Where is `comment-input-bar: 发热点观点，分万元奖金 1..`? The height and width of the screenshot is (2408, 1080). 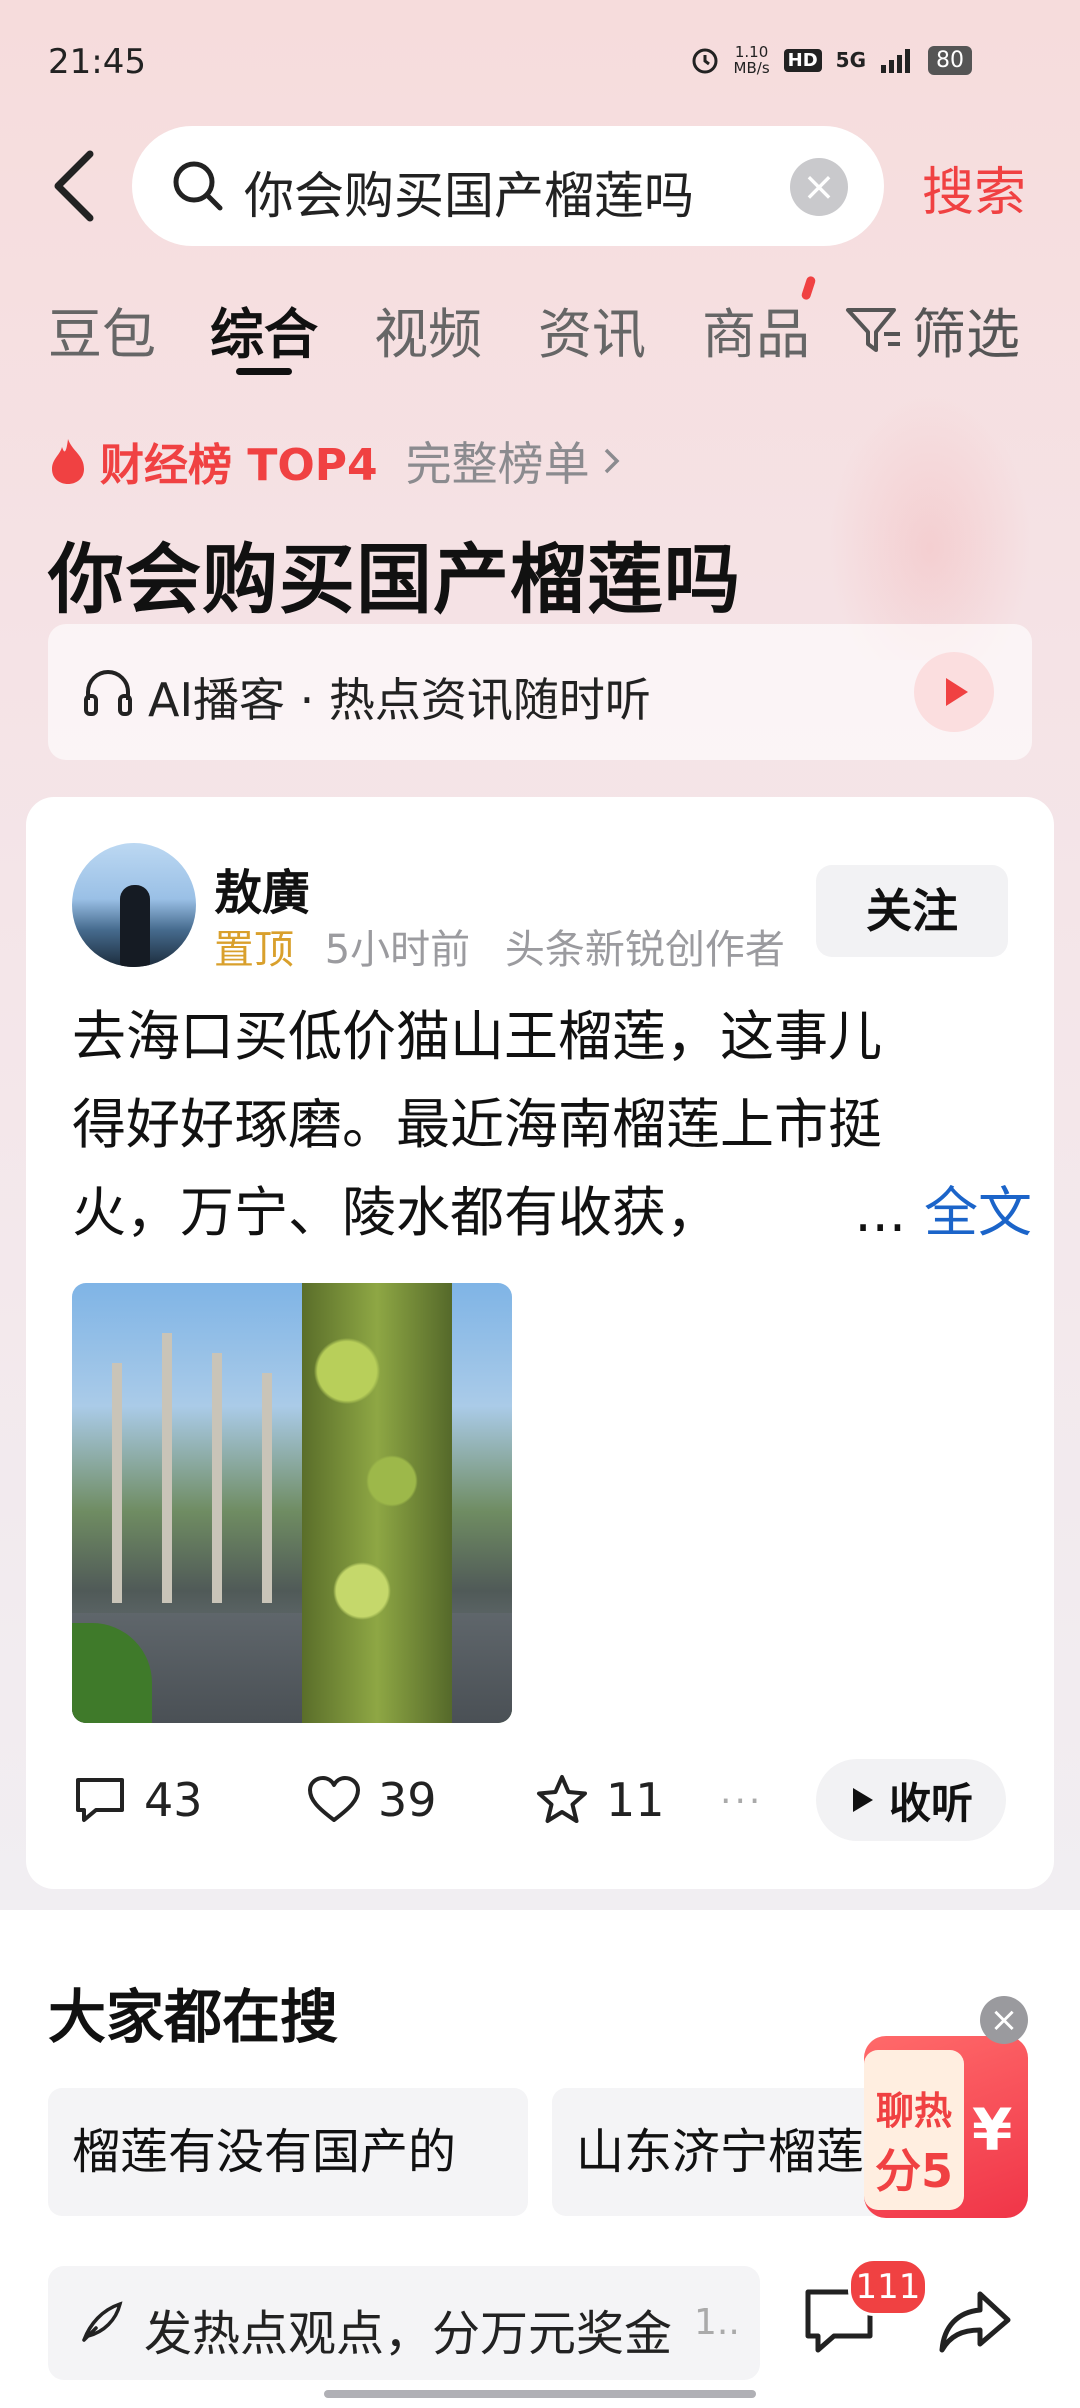 comment-input-bar: 发热点观点，分万元奖金 1.. is located at coordinates (404, 2323).